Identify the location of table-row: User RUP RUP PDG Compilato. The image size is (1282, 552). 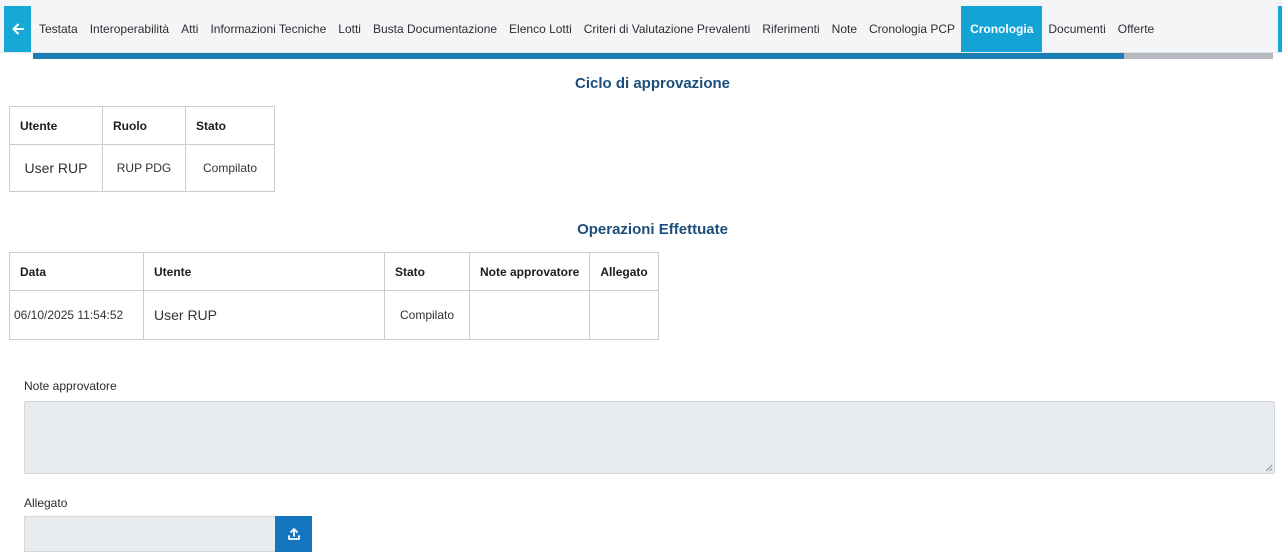
(142, 168).